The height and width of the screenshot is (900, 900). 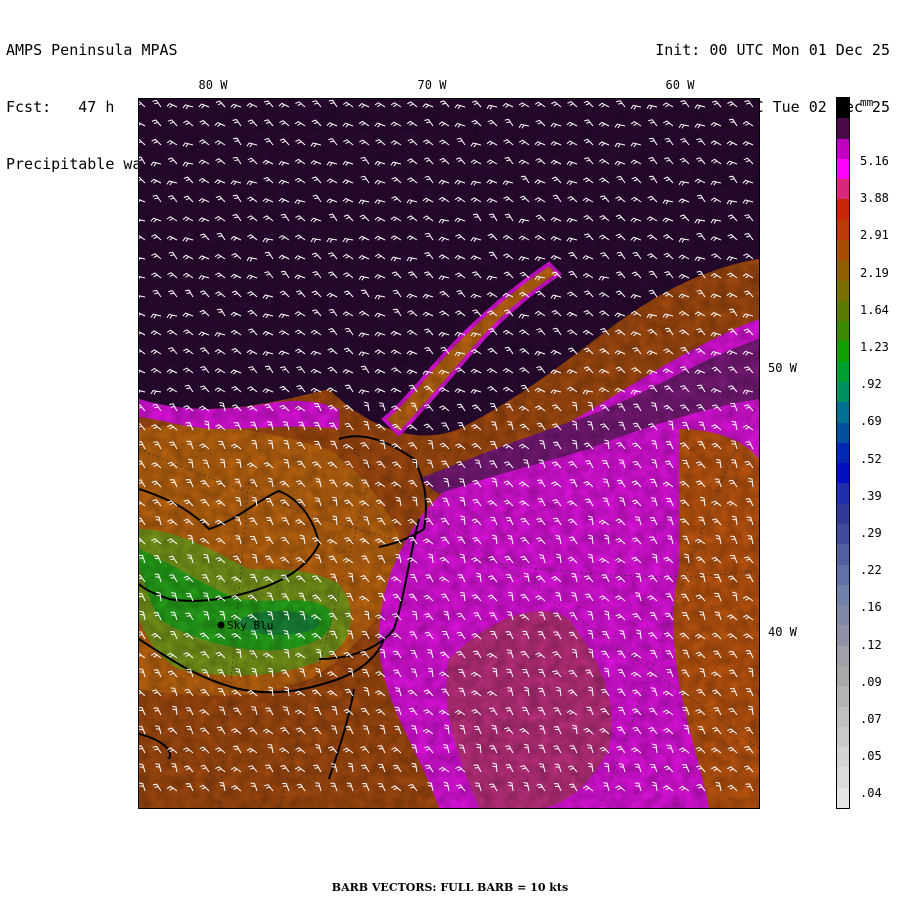 I want to click on colorbar-units: mm, so click(x=867, y=102).